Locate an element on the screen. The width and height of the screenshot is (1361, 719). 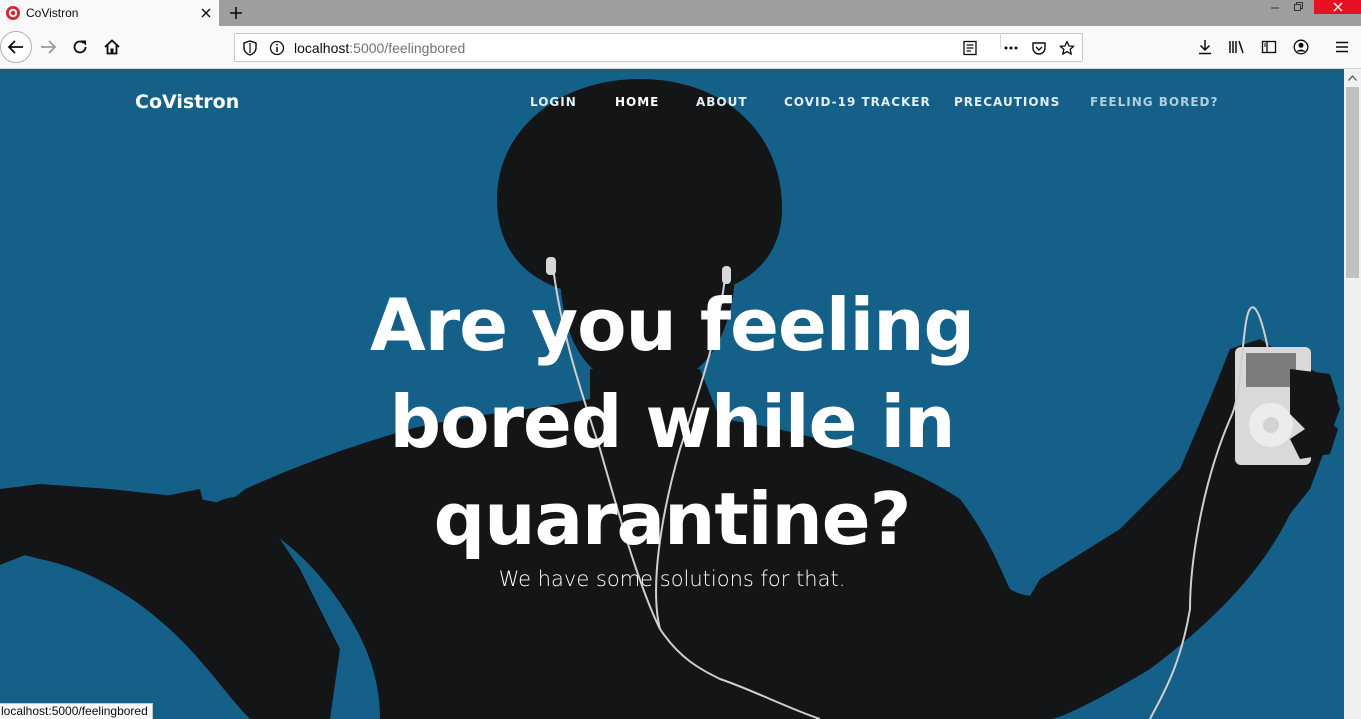
tab-strip: CoVistron is located at coordinates (680, 13).